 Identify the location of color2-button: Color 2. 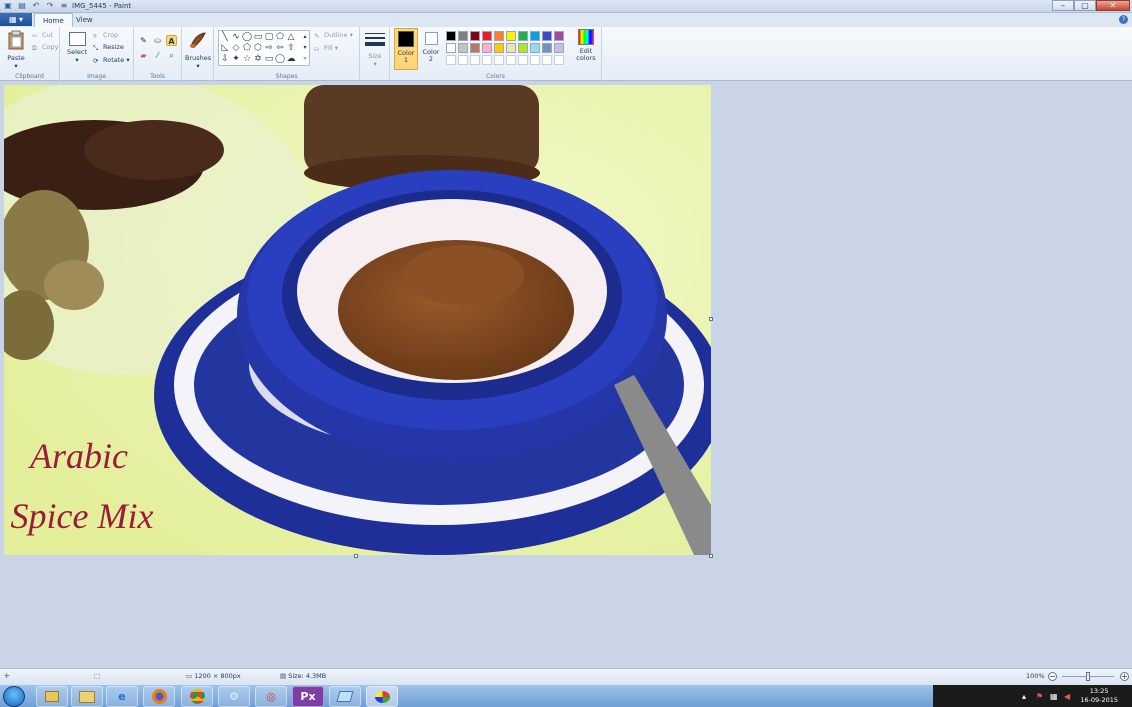
(431, 49).